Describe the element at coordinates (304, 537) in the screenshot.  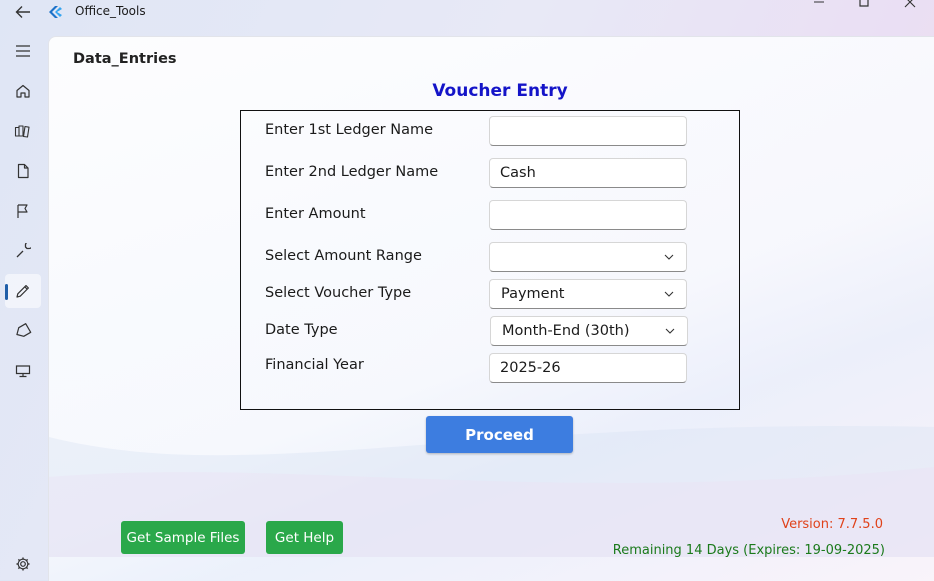
I see `get-help-button: Get Help` at that location.